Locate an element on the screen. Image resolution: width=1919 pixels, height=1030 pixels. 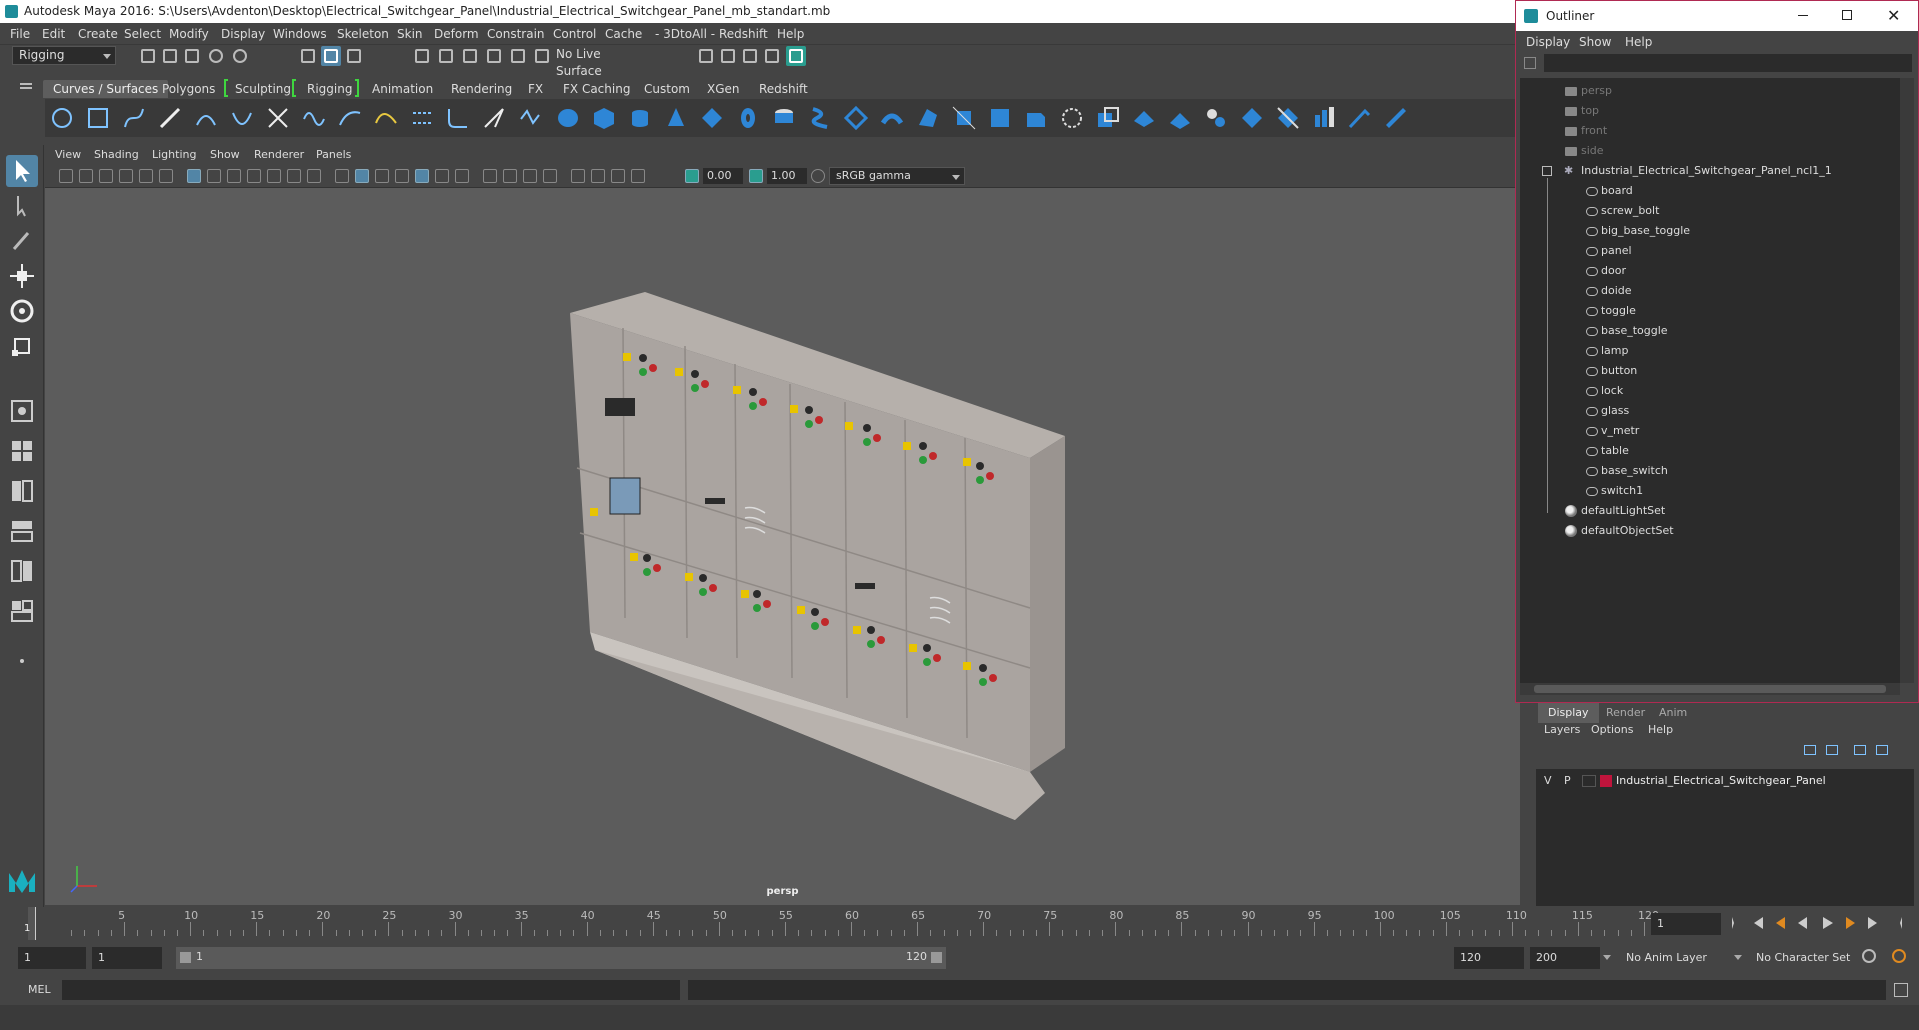
maximize-icon is located at coordinates (1847, 15).